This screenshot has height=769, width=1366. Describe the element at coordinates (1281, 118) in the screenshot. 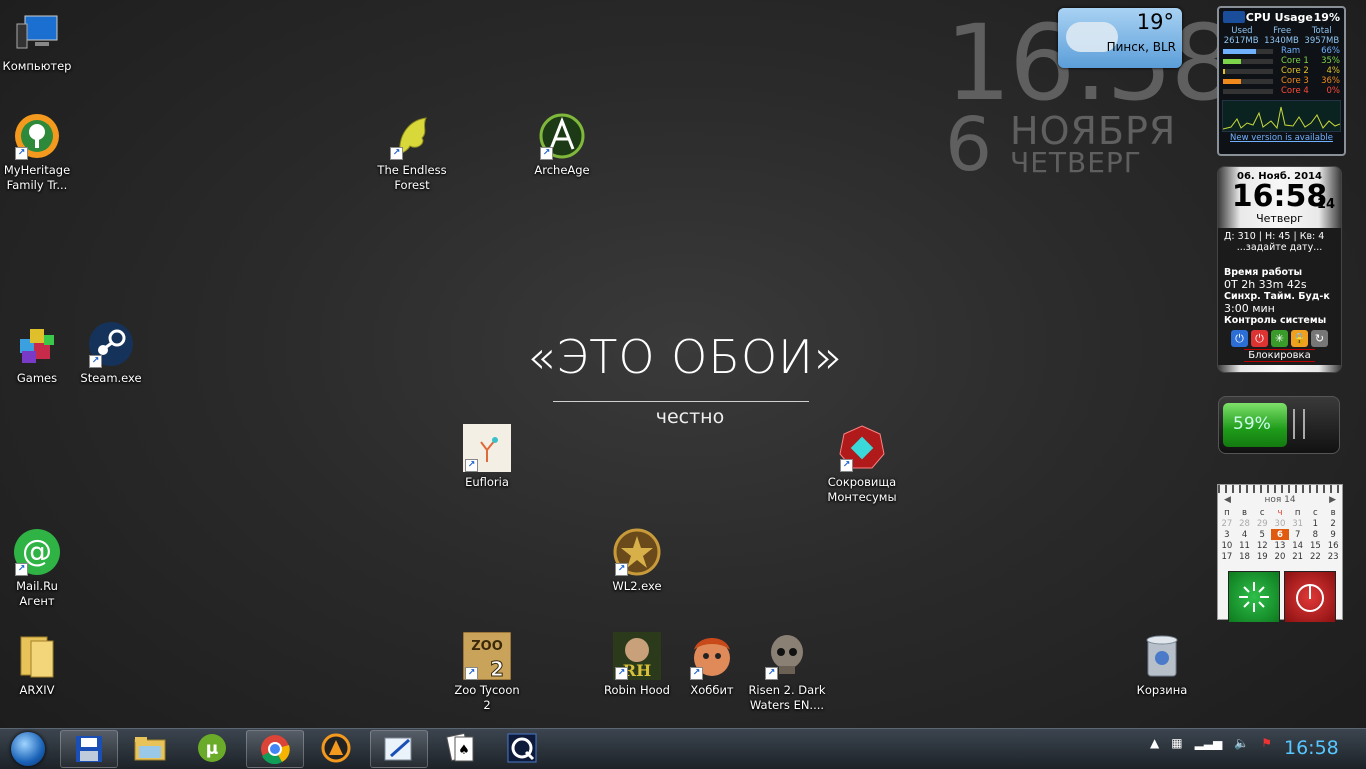

I see `cpu-graph-line` at that location.